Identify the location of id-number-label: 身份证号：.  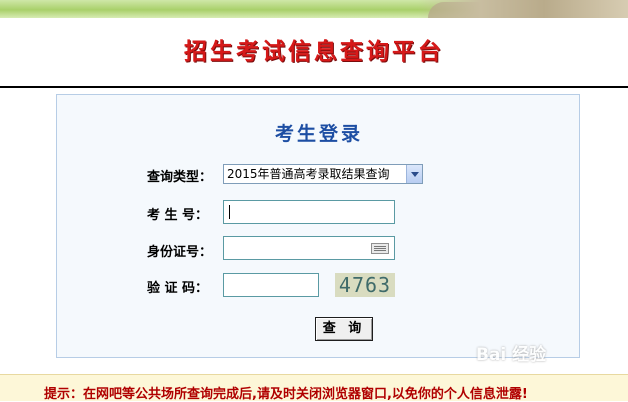
(180, 252).